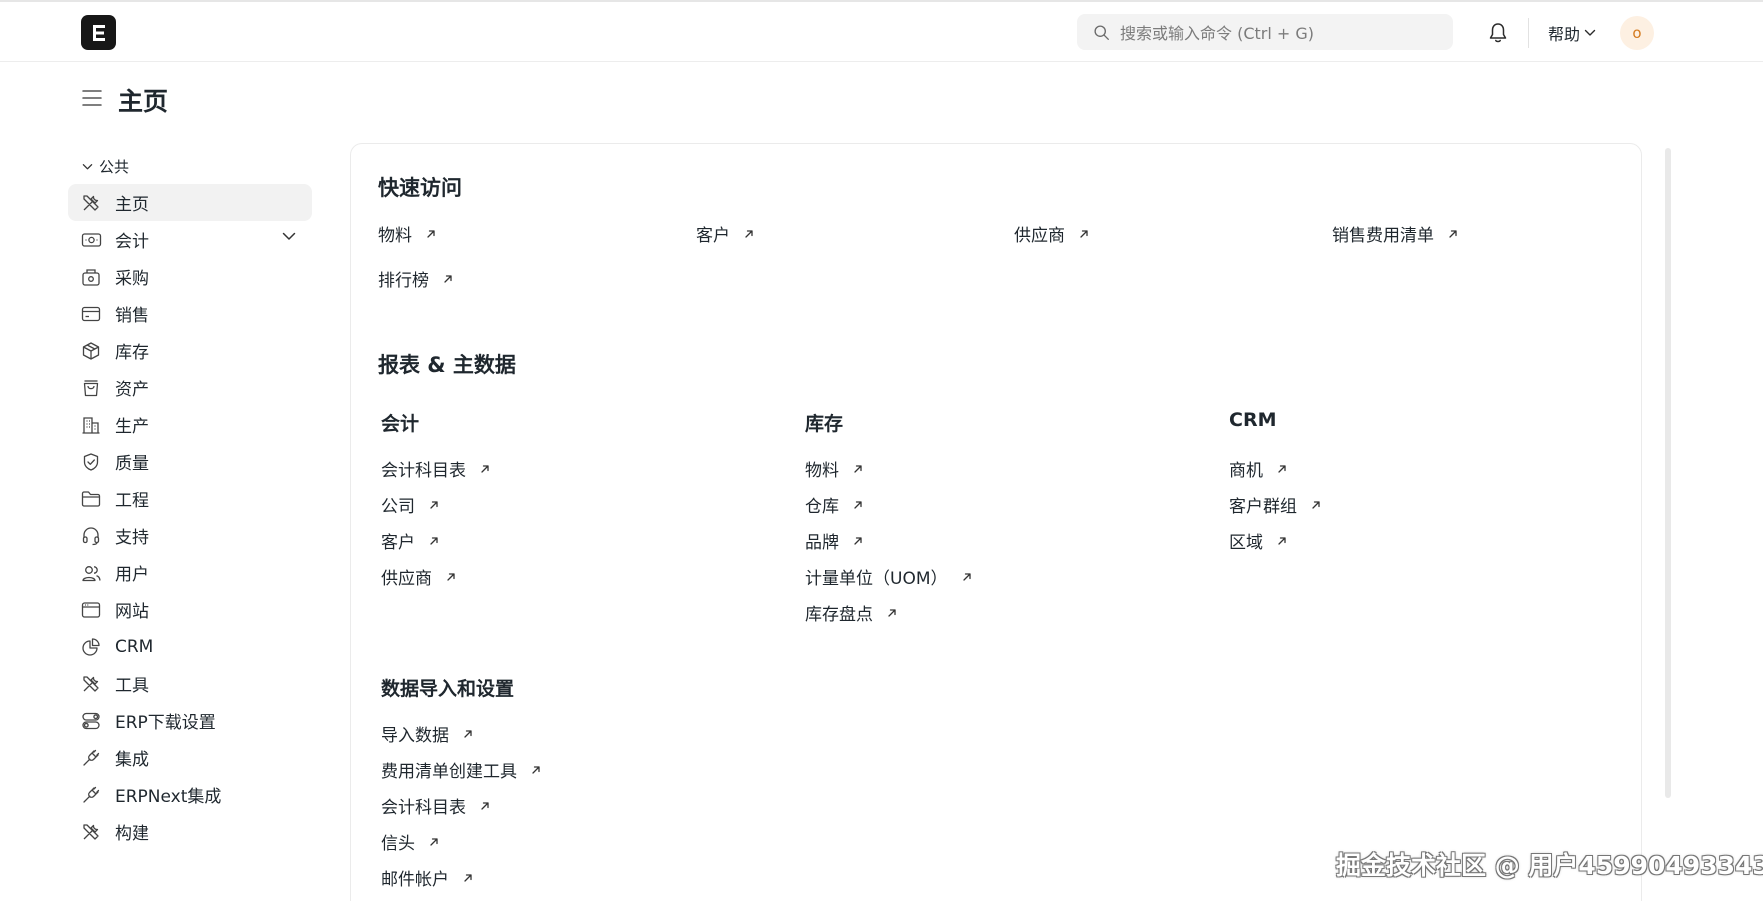 Image resolution: width=1763 pixels, height=901 pixels. Describe the element at coordinates (410, 841) in the screenshot. I see `link-letter-head: 信头` at that location.